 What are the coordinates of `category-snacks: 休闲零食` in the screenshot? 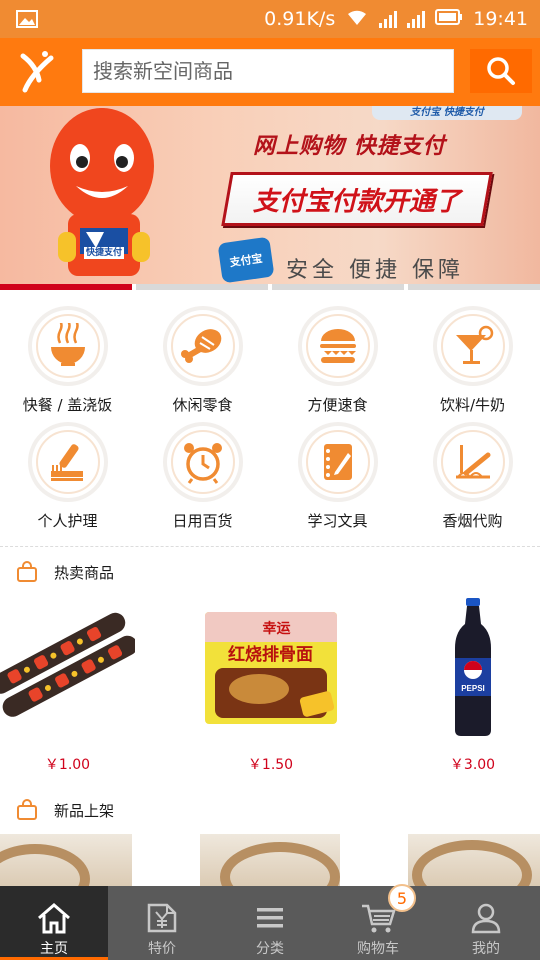 It's located at (202, 358).